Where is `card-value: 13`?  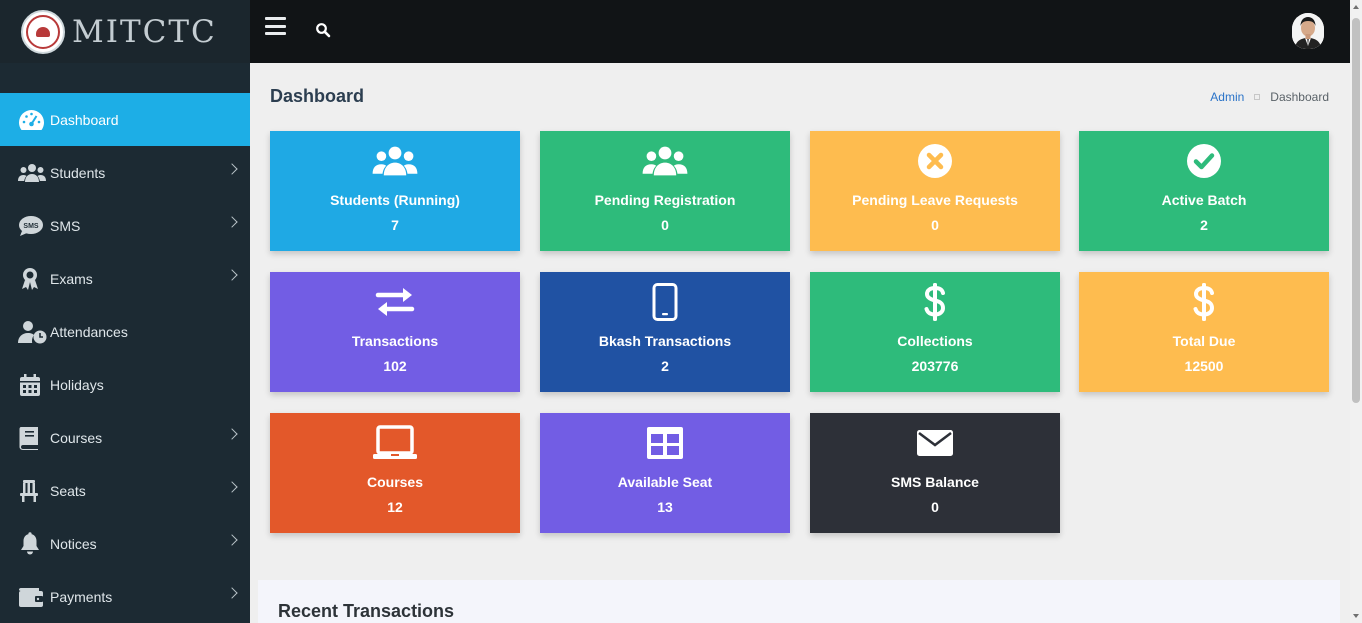
card-value: 13 is located at coordinates (665, 507).